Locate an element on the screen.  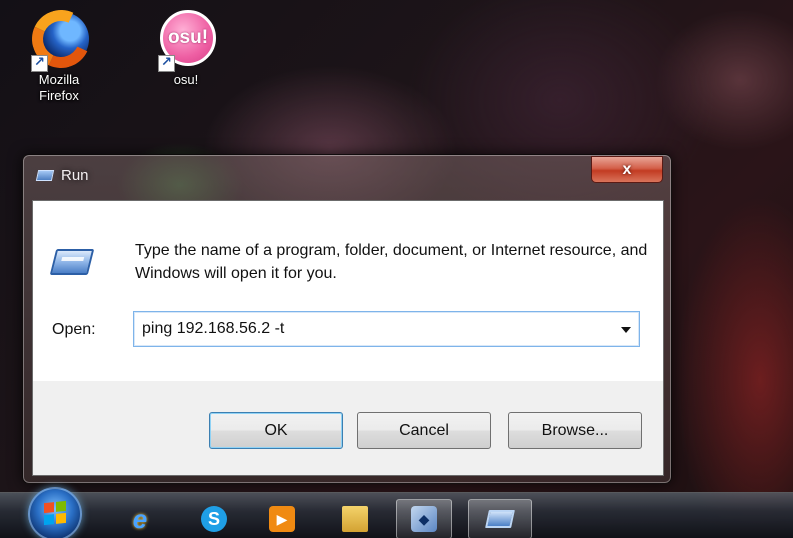
taskbar-item-run is located at coordinates (500, 518).